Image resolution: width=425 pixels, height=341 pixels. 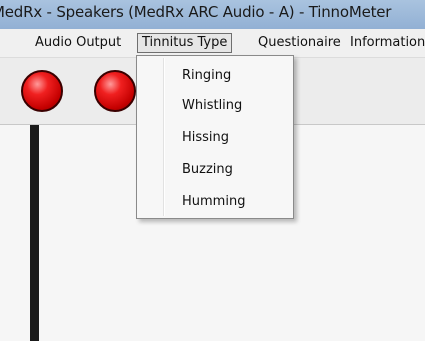 What do you see at coordinates (185, 43) in the screenshot?
I see `menu-tinnitus-type: Tinnitus Type` at bounding box center [185, 43].